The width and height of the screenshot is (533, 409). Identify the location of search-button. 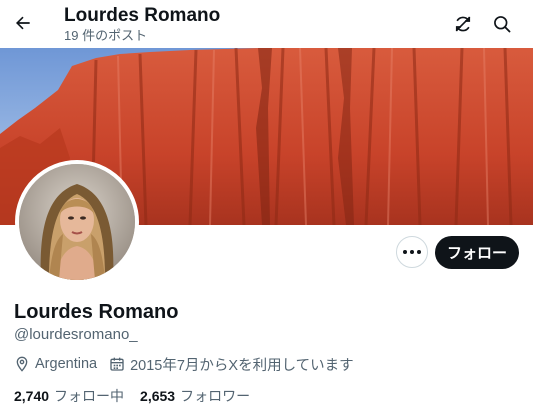
(502, 24).